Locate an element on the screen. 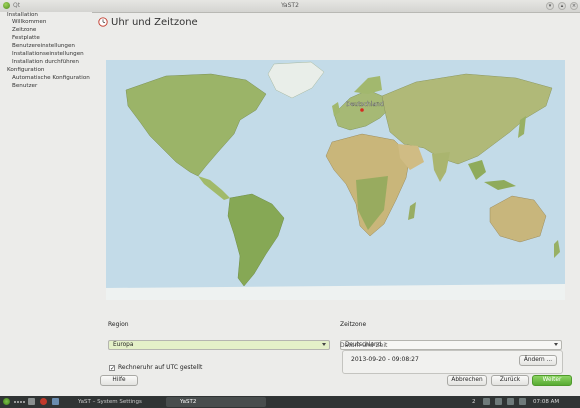 This screenshot has width=580, height=408. sidebar-item-benutzer: Benutzer is located at coordinates (25, 86).